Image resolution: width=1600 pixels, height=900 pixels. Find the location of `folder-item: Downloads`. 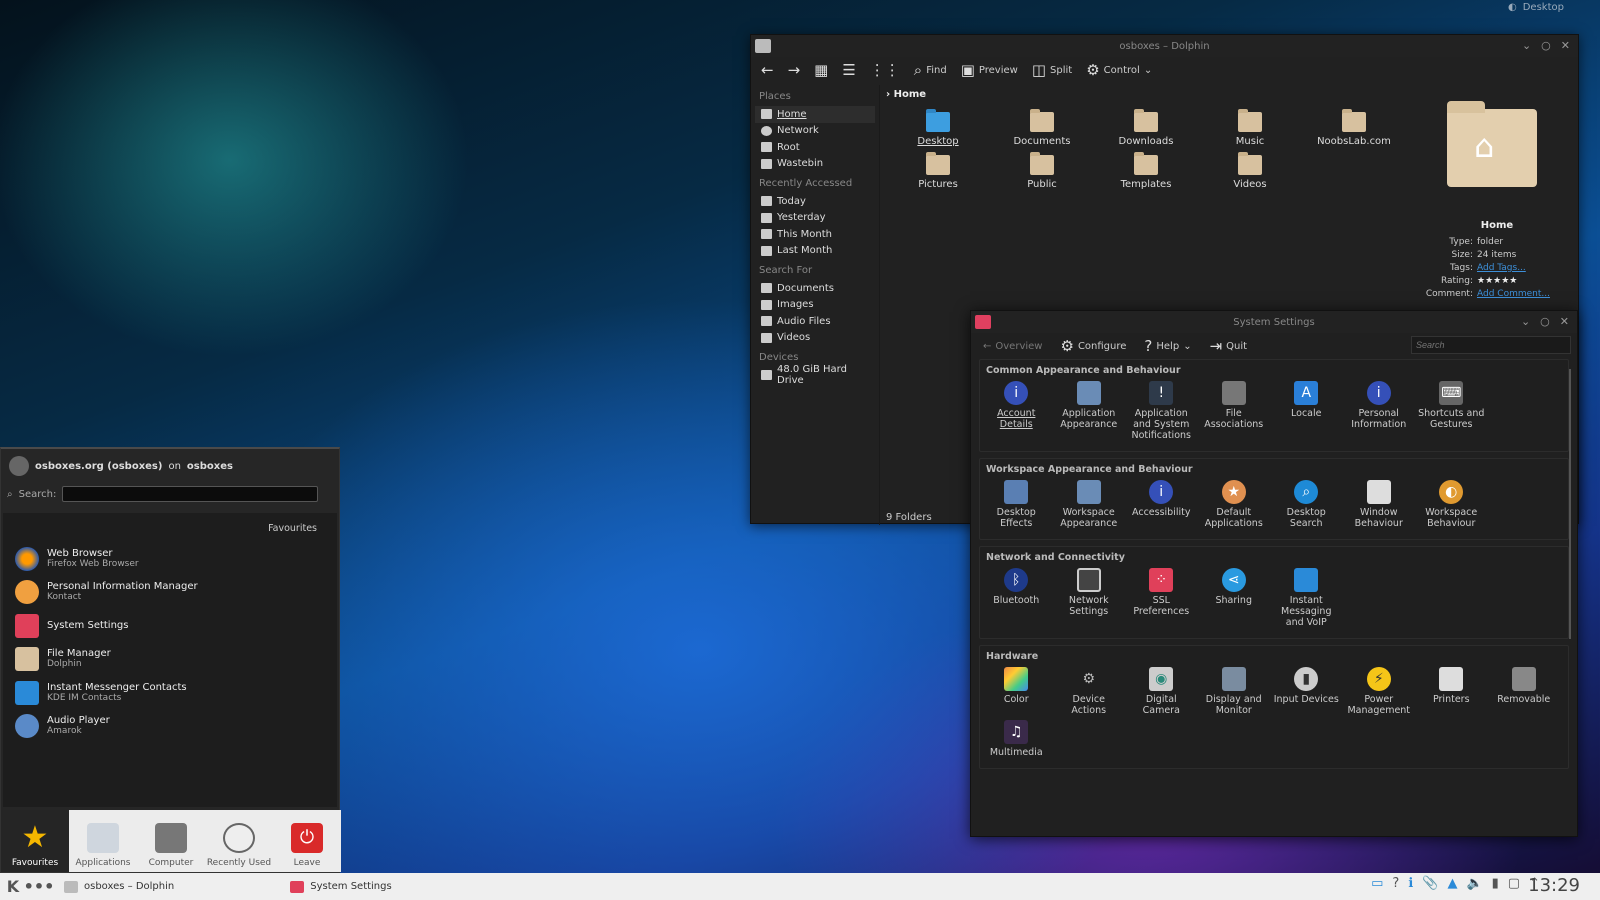

folder-item: Downloads is located at coordinates (1146, 128).